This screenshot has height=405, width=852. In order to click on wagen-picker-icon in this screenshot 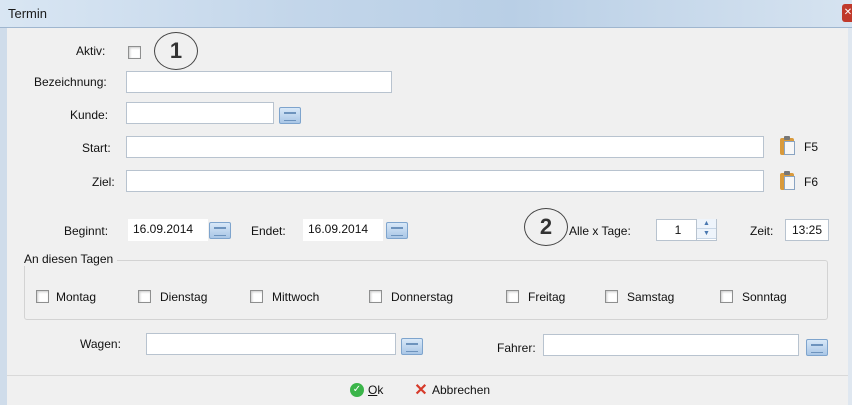, I will do `click(412, 346)`.